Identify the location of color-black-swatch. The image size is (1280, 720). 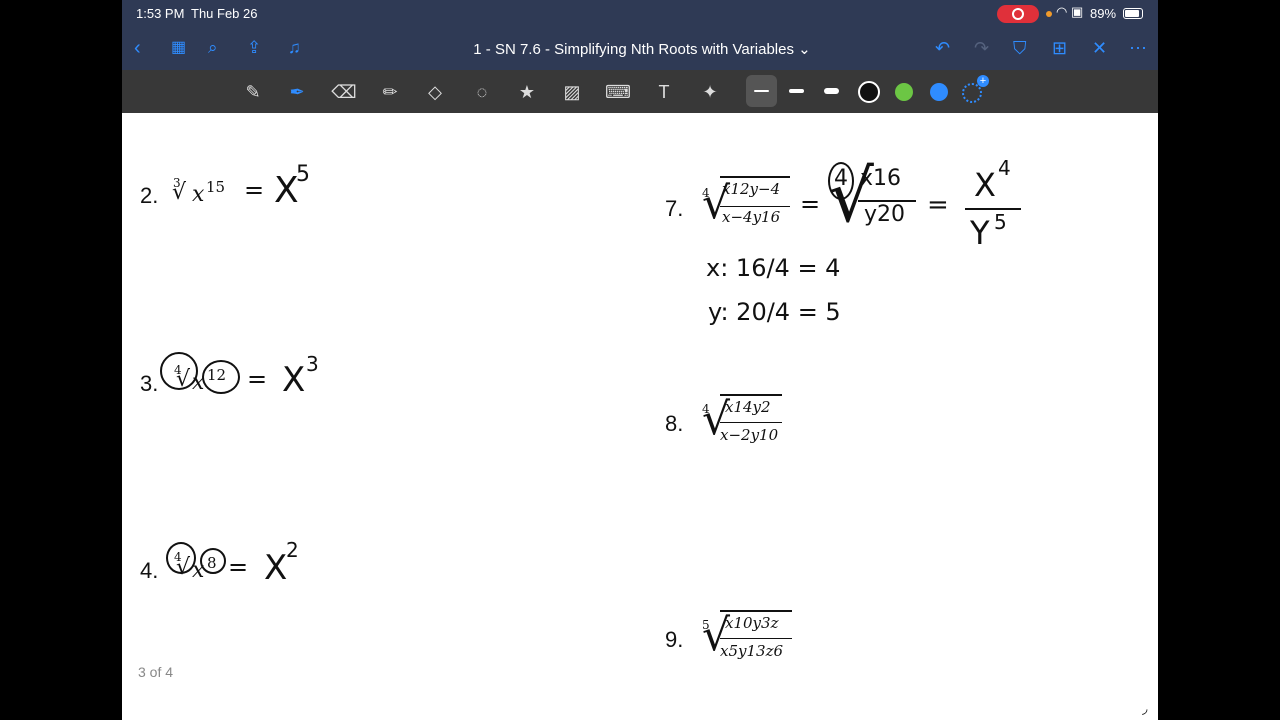
(869, 92).